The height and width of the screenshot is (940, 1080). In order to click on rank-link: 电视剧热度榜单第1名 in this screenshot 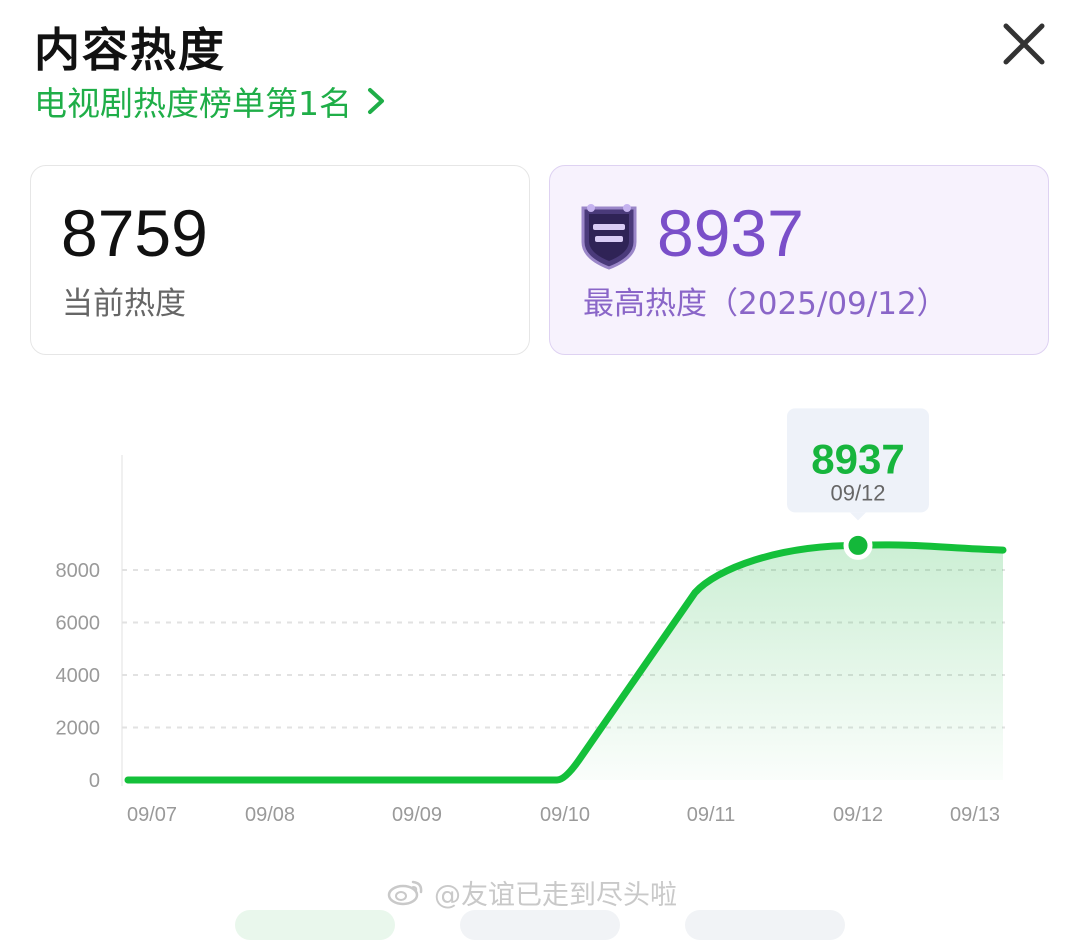, I will do `click(210, 101)`.